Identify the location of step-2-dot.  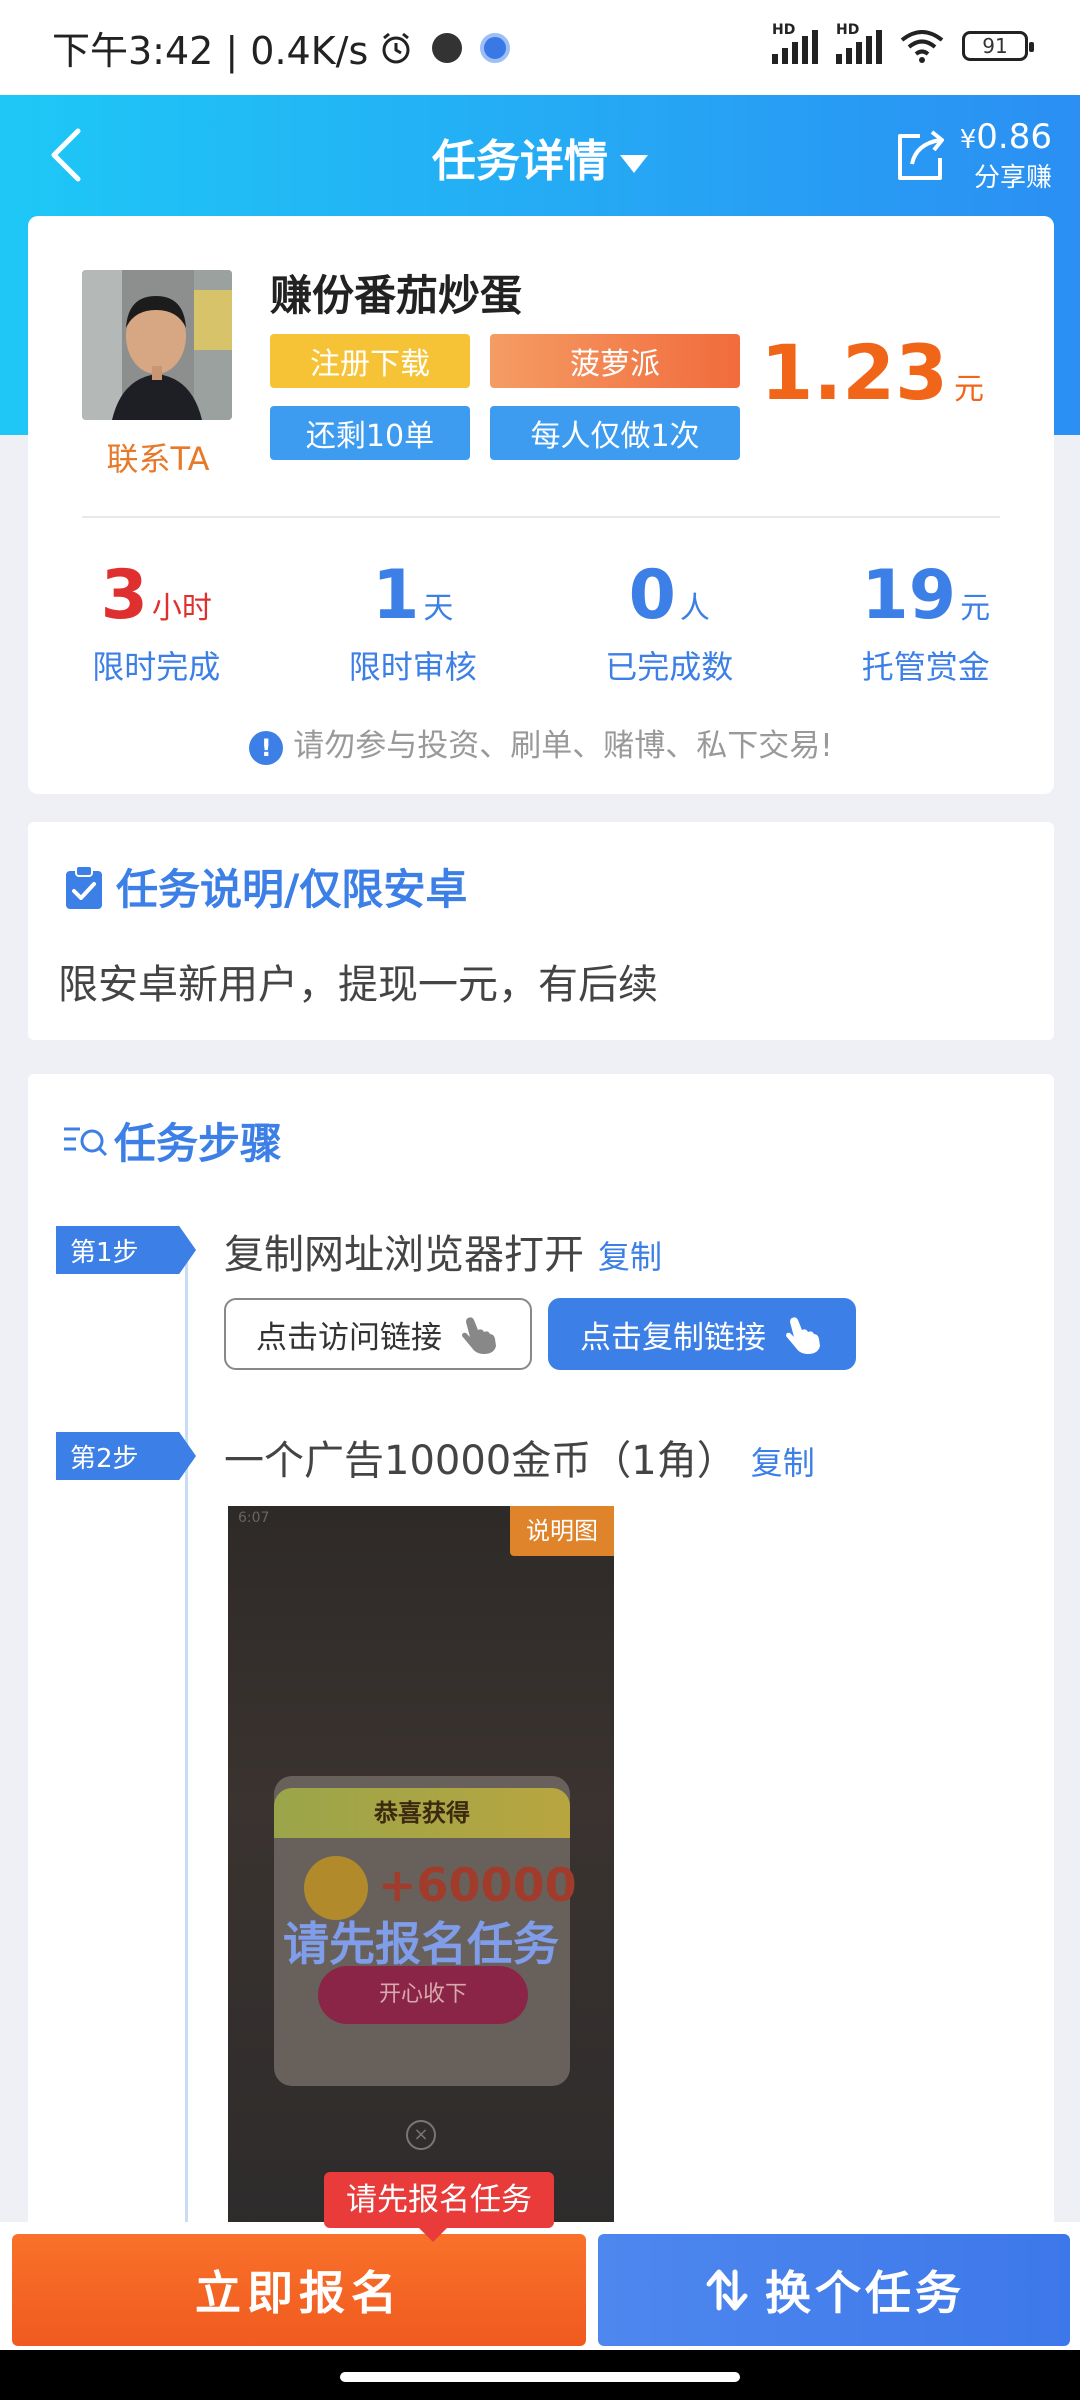
(186, 1456).